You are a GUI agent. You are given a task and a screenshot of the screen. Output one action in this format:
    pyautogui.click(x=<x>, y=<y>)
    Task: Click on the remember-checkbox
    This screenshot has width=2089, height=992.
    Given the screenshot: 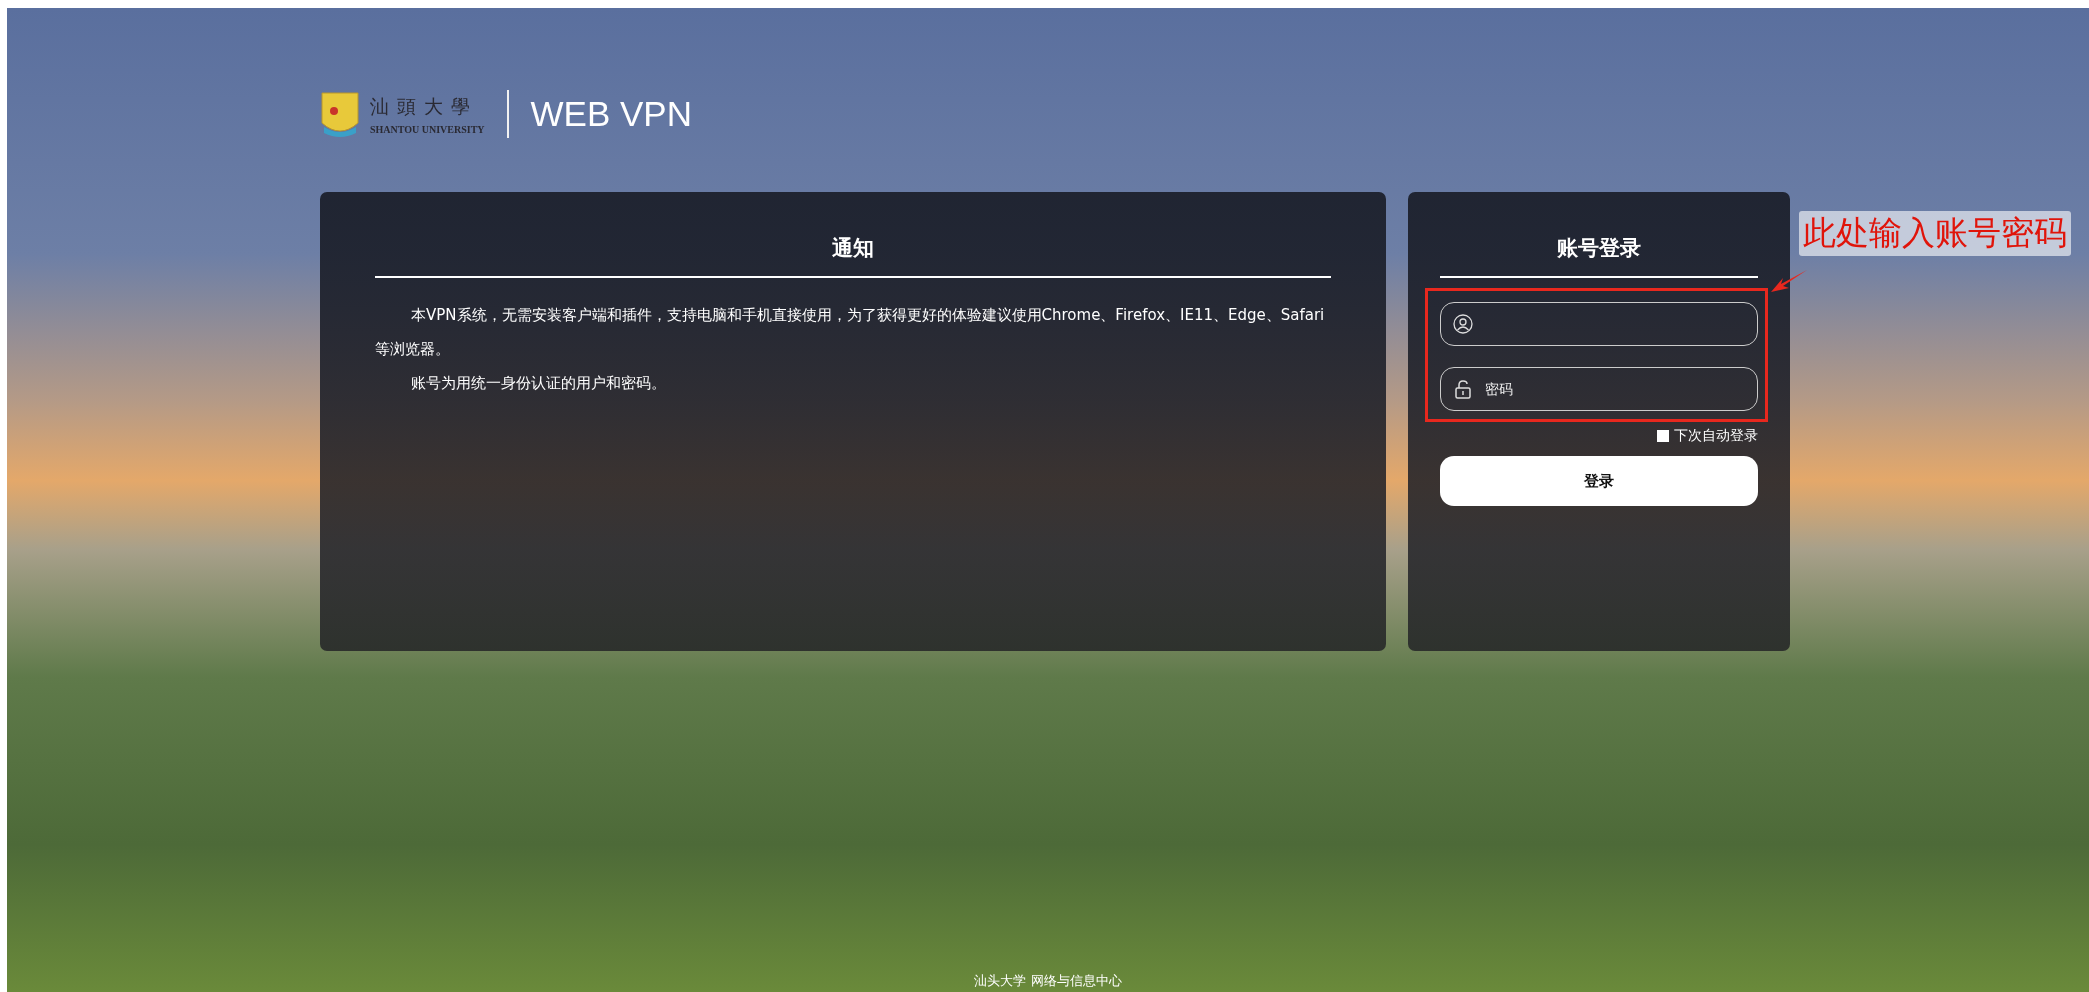 What is the action you would take?
    pyautogui.click(x=1663, y=436)
    